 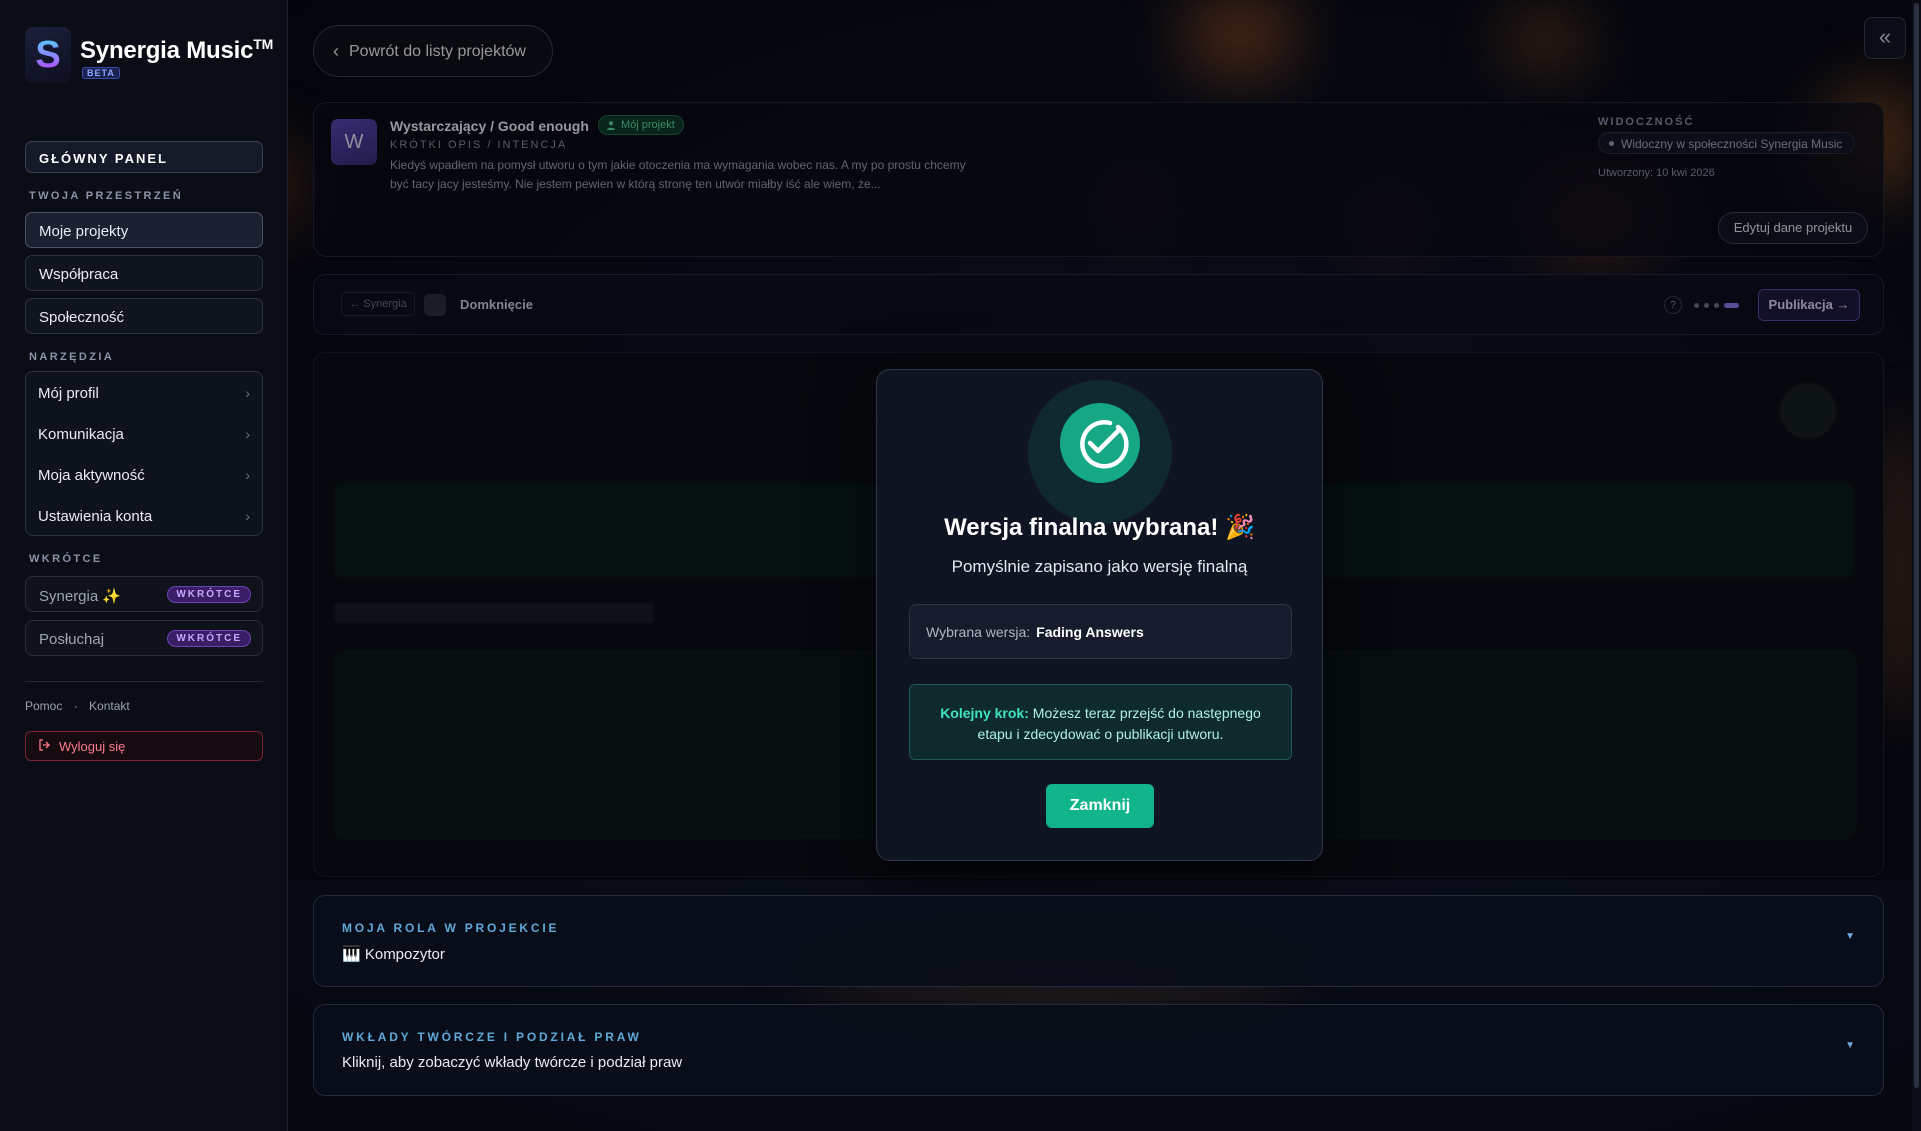 What do you see at coordinates (91, 475) in the screenshot?
I see `tools-item-label: Moja aktywność` at bounding box center [91, 475].